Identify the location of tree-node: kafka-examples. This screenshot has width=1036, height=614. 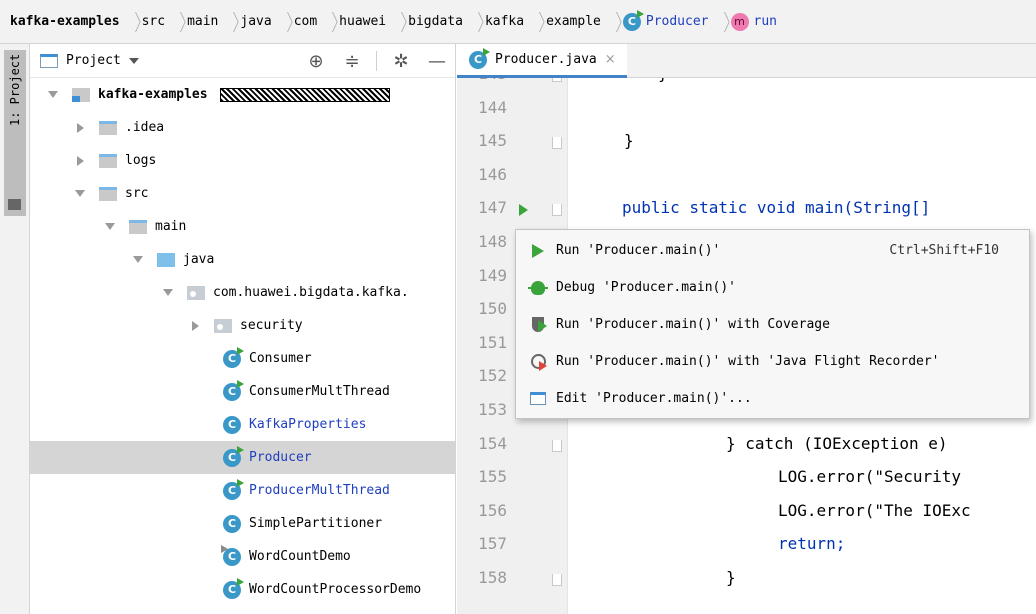
(242, 94).